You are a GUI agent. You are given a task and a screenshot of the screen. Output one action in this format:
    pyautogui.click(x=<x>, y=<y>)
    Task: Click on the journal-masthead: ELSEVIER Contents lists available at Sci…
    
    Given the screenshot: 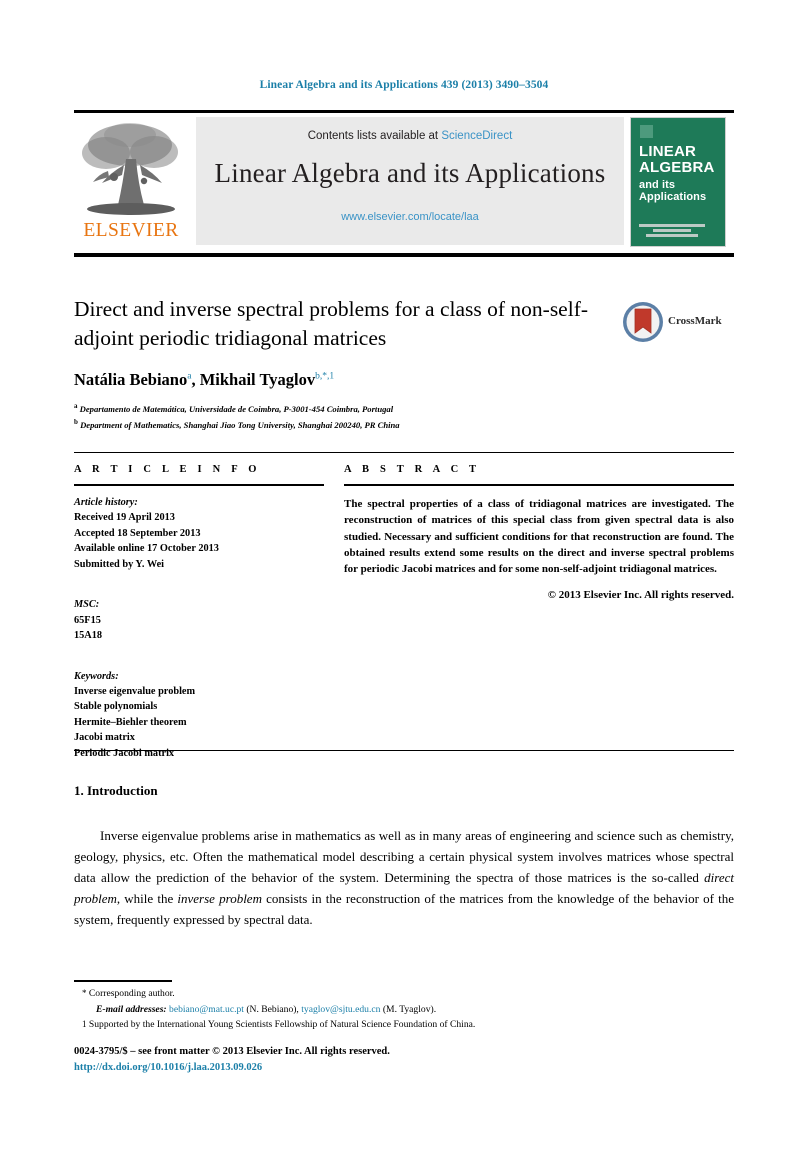 What is the action you would take?
    pyautogui.click(x=404, y=182)
    